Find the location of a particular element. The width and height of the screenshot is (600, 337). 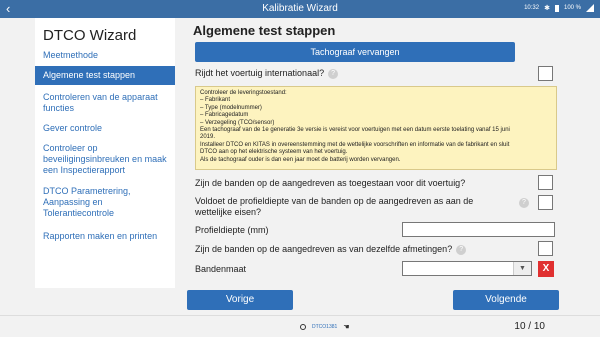

sidebar-item-gever-controle: Gever controle is located at coordinates (105, 128).